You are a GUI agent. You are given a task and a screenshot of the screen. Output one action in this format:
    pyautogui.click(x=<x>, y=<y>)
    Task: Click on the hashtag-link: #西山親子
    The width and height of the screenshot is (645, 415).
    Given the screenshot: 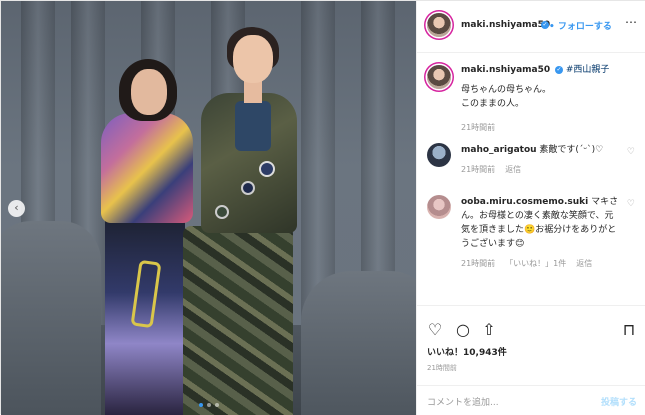 What is the action you would take?
    pyautogui.click(x=588, y=70)
    